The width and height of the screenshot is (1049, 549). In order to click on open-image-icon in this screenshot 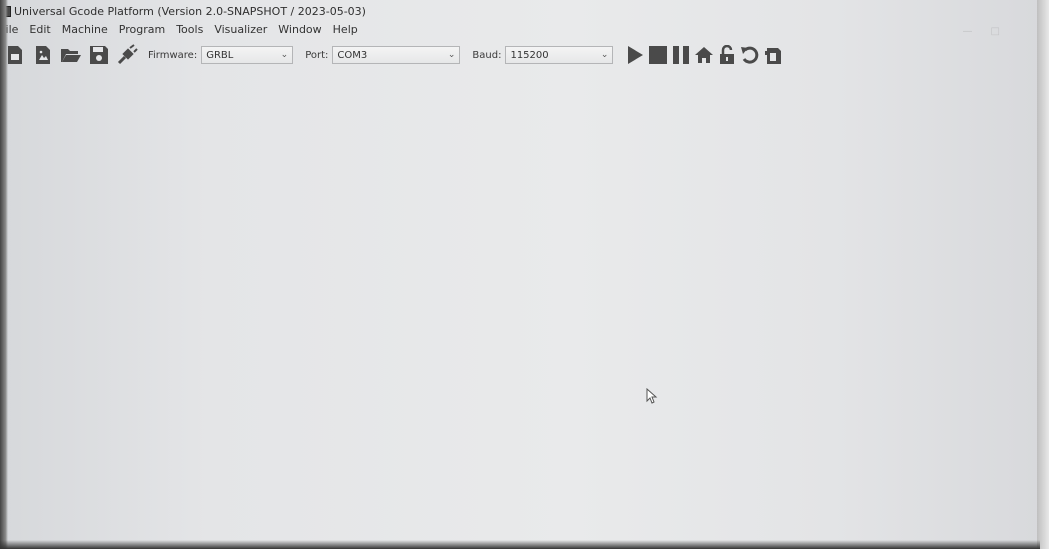, I will do `click(43, 55)`.